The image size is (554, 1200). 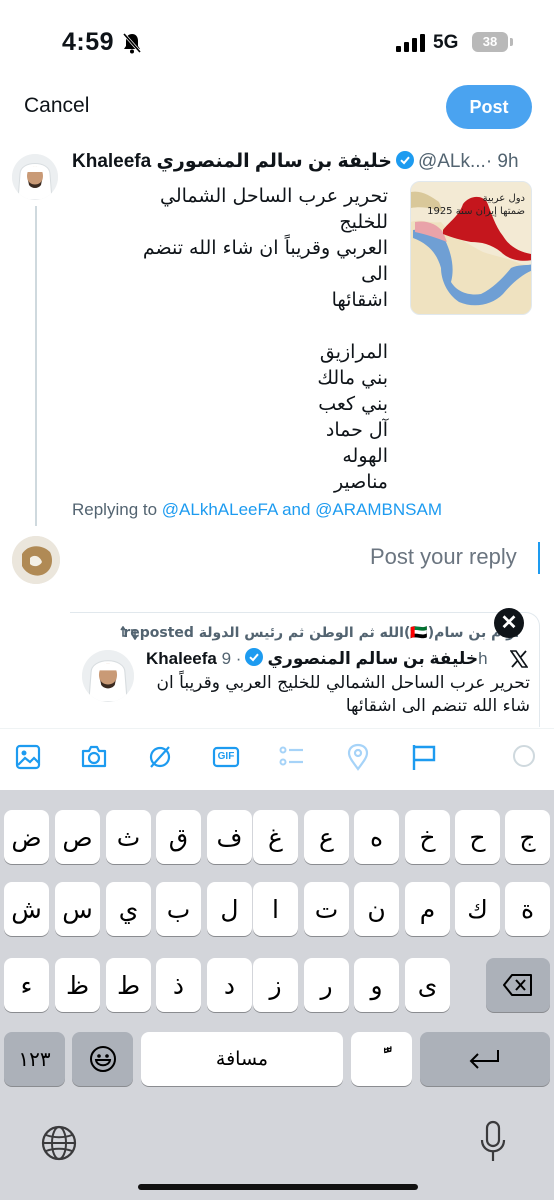 I want to click on user-avatar, so click(x=36, y=560).